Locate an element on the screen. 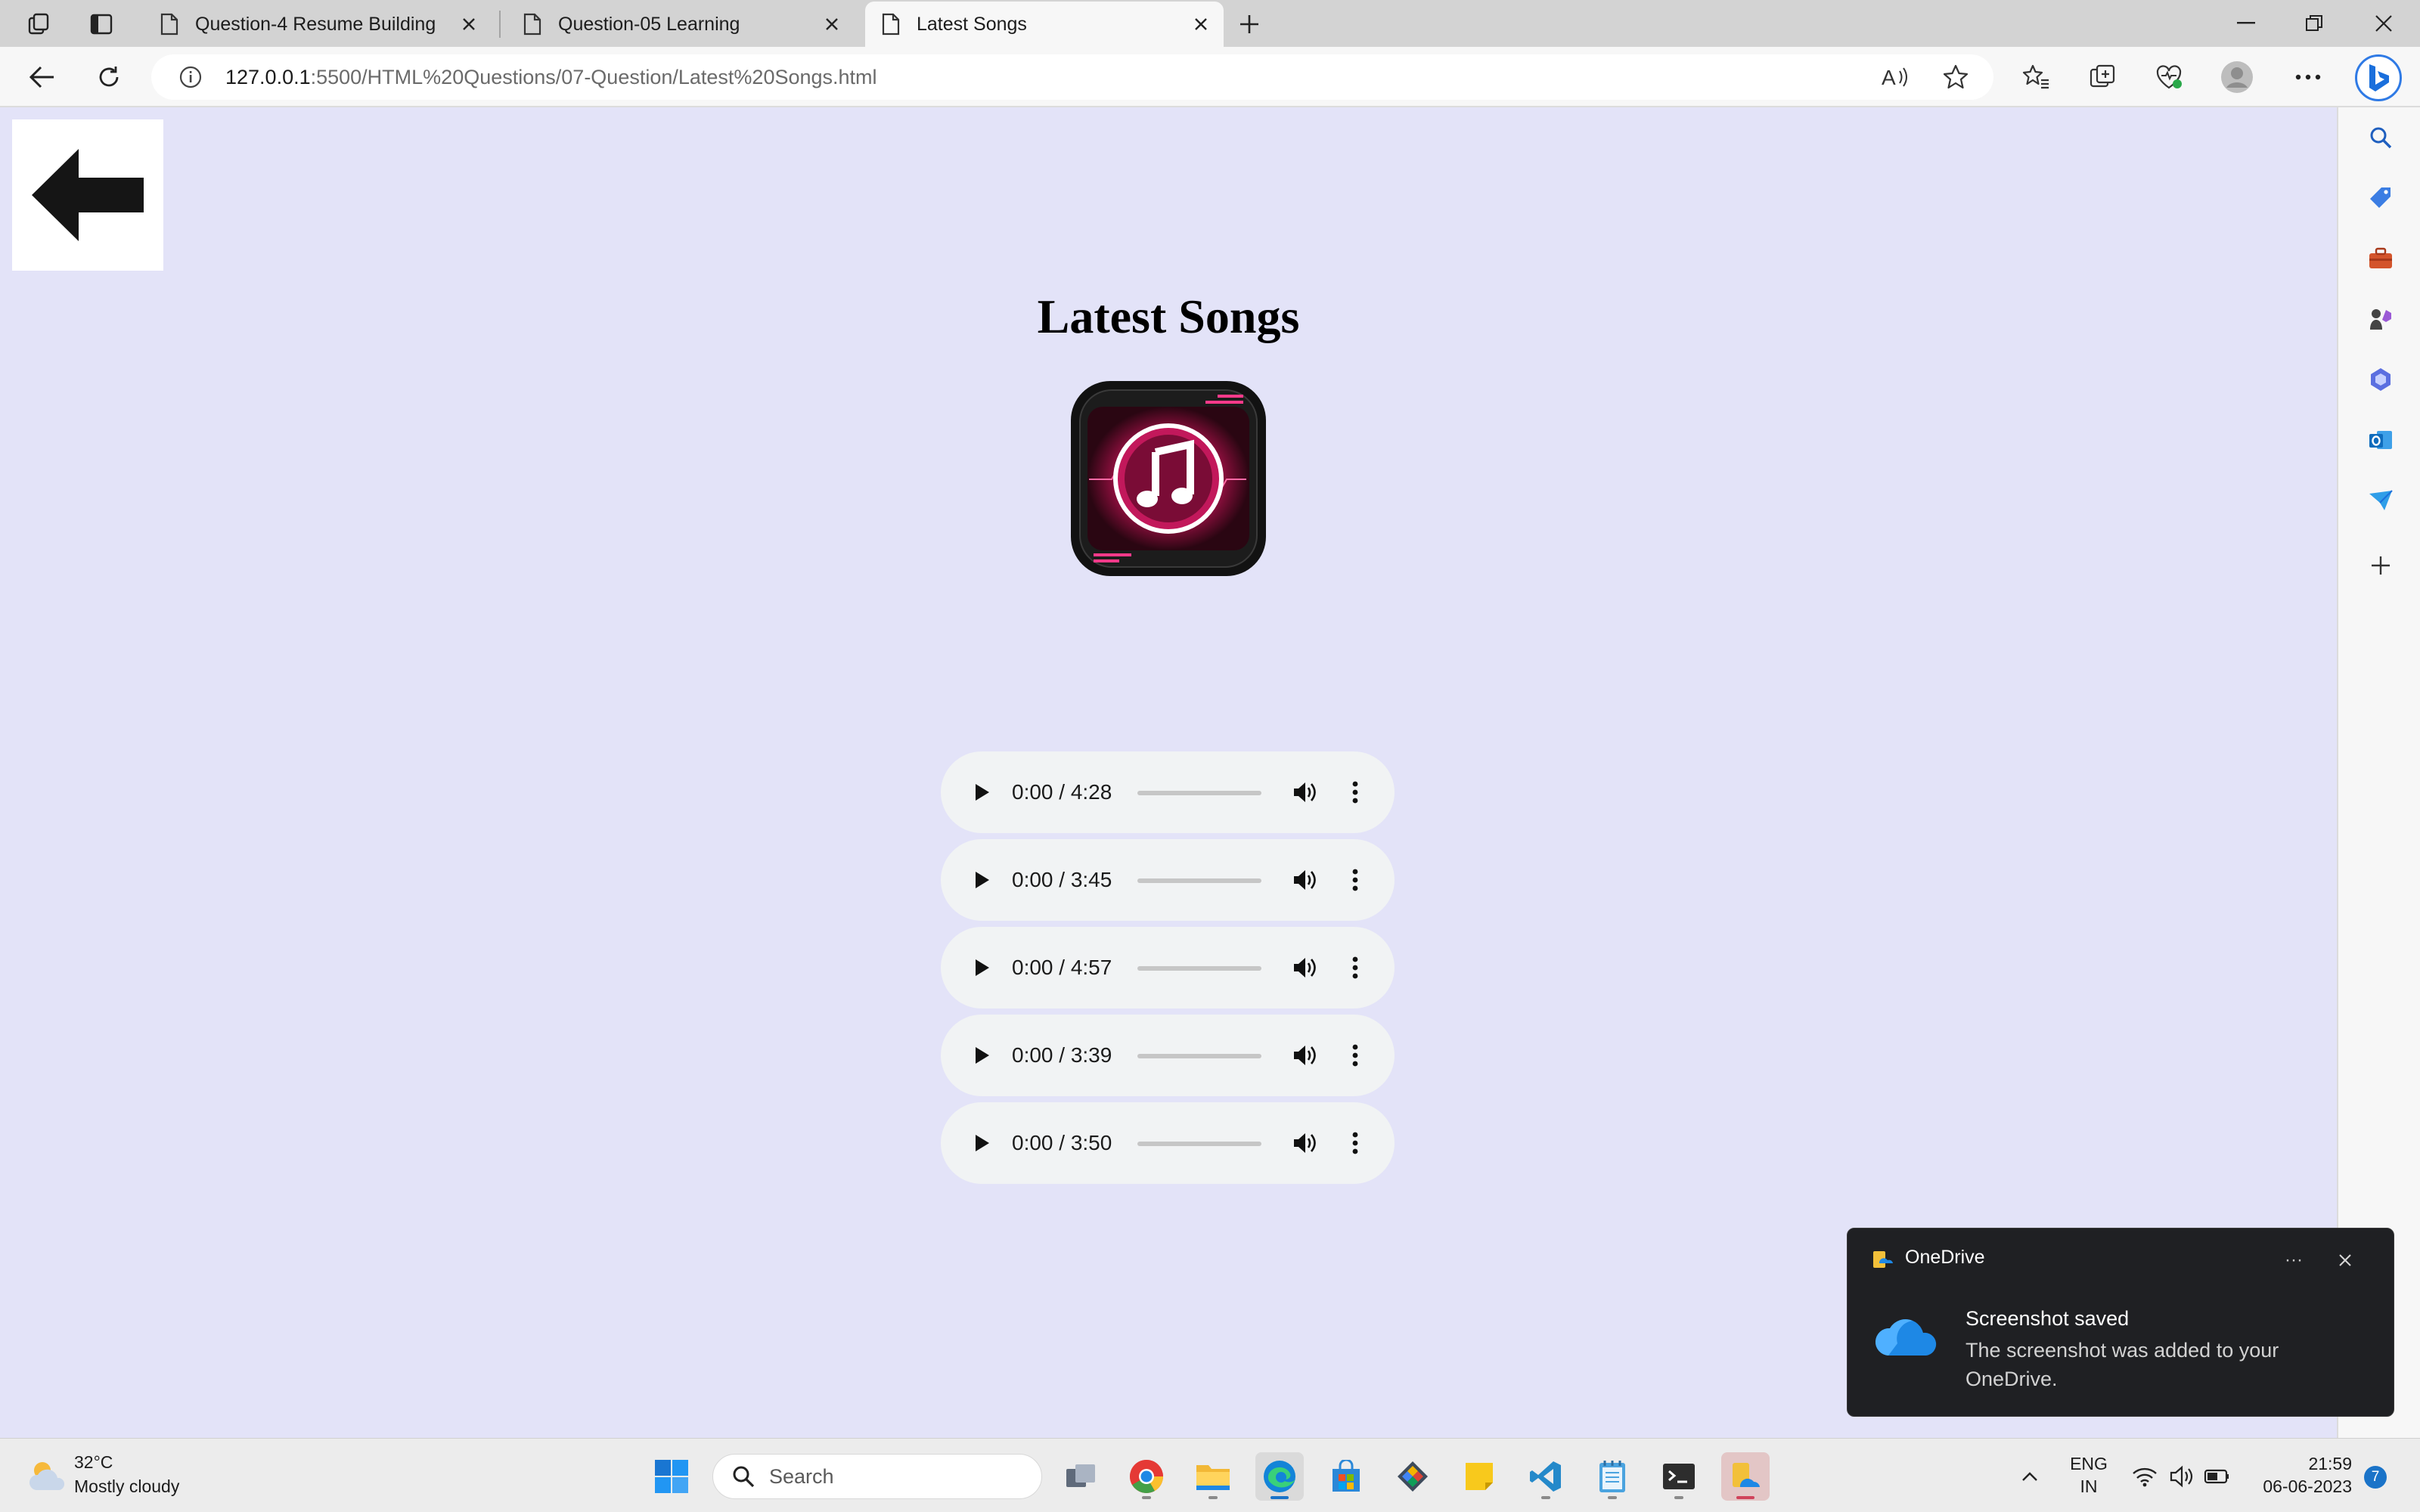  microsoft-365-icon is located at coordinates (2380, 379).